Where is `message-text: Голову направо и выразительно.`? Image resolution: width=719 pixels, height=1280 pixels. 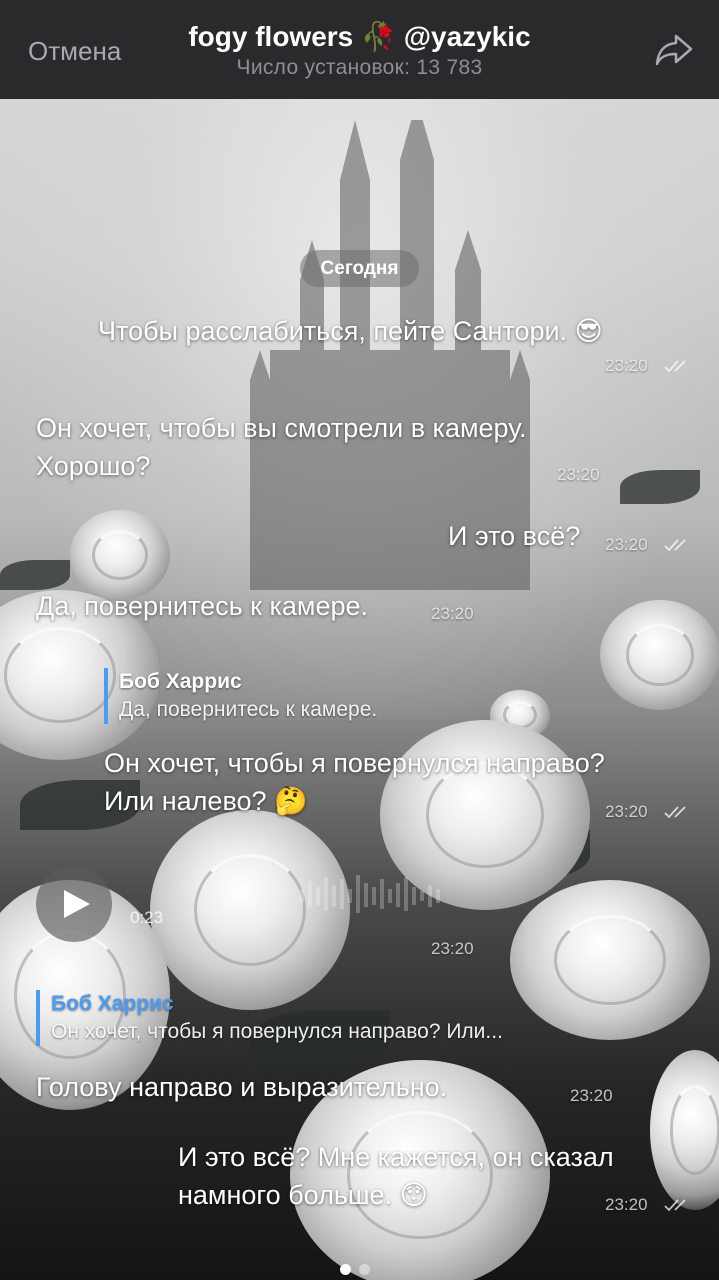
message-text: Голову направо и выразительно. is located at coordinates (242, 1087).